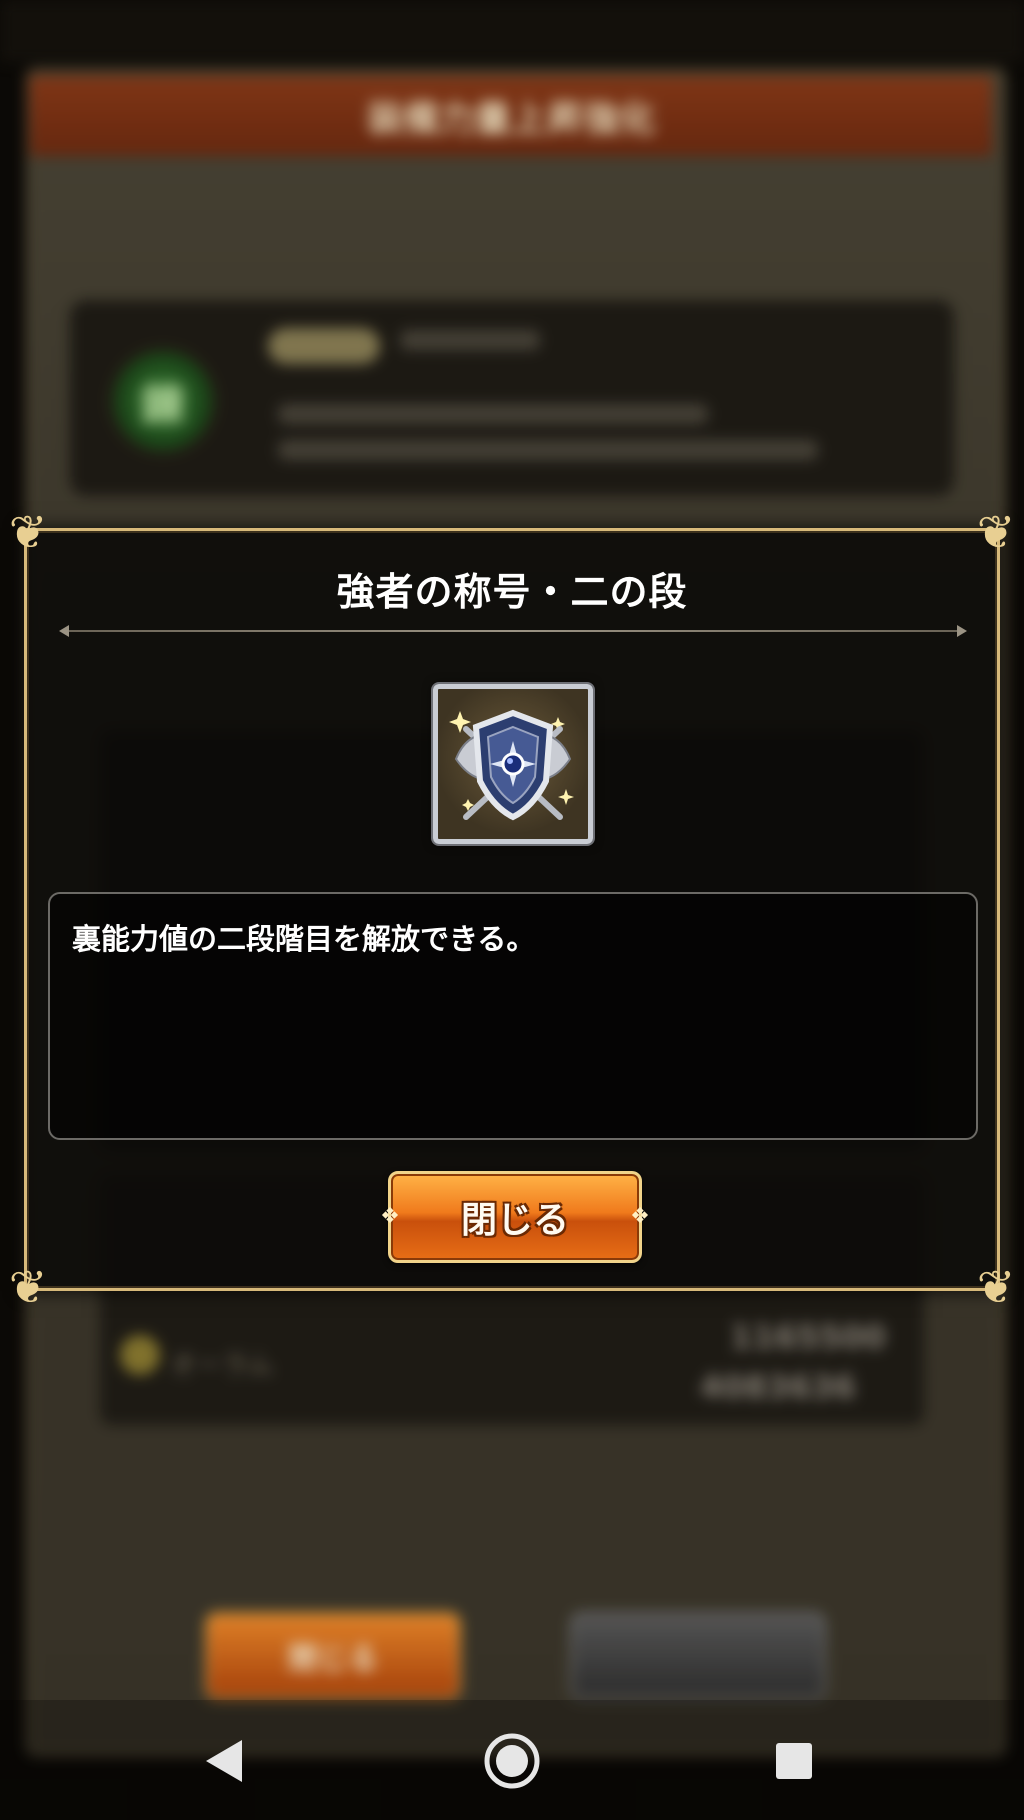  What do you see at coordinates (163, 401) in the screenshot?
I see `background-orb-icon: 錬` at bounding box center [163, 401].